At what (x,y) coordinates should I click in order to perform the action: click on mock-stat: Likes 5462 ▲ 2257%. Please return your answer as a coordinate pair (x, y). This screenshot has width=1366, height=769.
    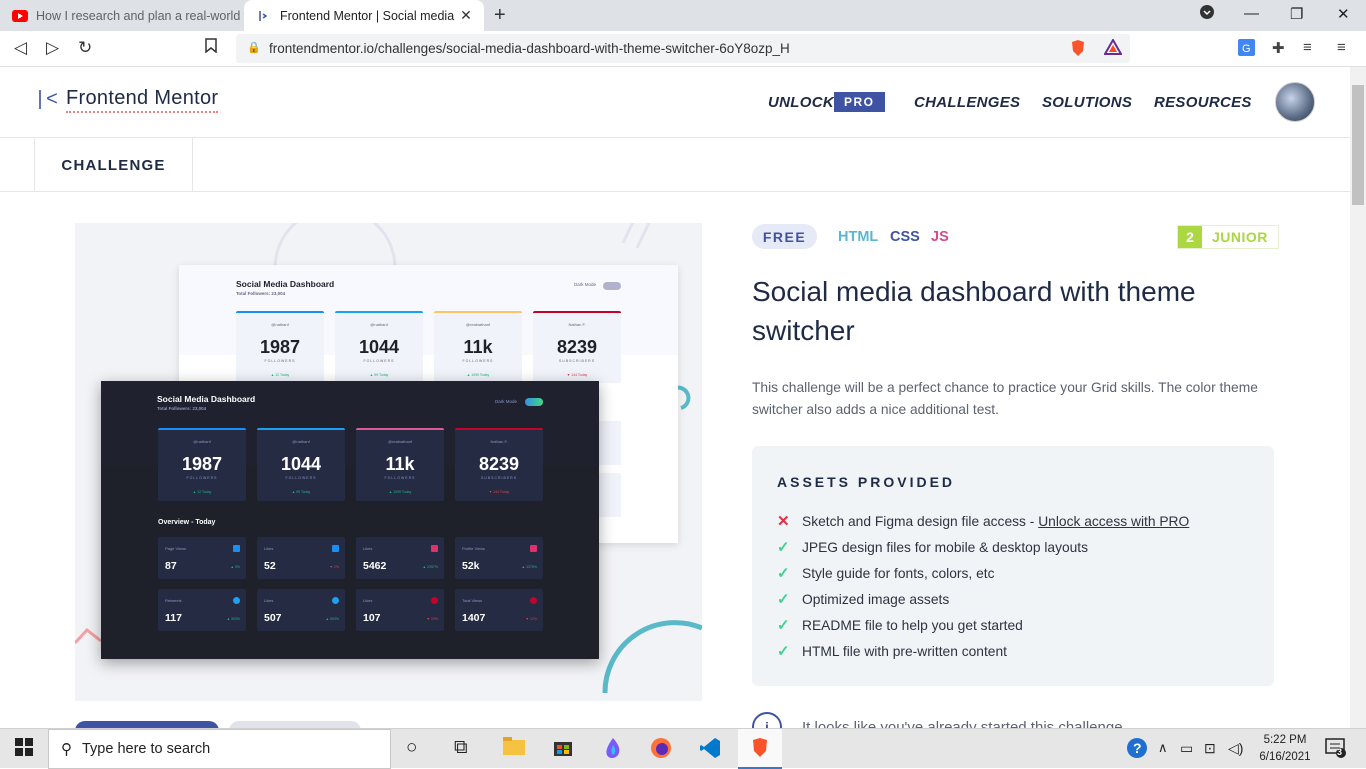
    Looking at the image, I should click on (400, 558).